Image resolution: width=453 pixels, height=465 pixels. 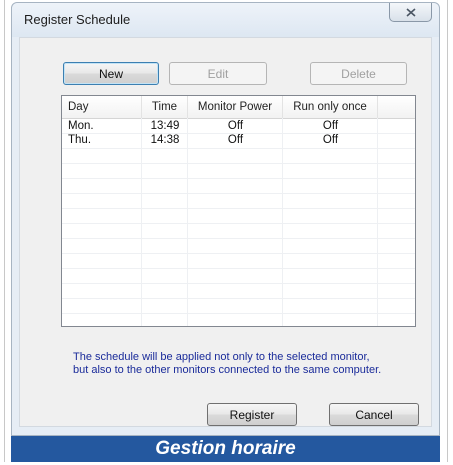 I want to click on close-icon, so click(x=410, y=12).